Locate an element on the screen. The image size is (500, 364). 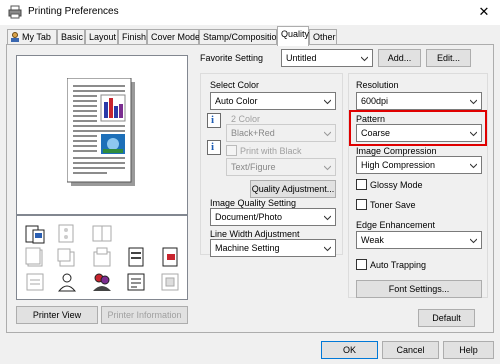
tab-stamp-composition: Stamp/Composition is located at coordinates (240, 37).